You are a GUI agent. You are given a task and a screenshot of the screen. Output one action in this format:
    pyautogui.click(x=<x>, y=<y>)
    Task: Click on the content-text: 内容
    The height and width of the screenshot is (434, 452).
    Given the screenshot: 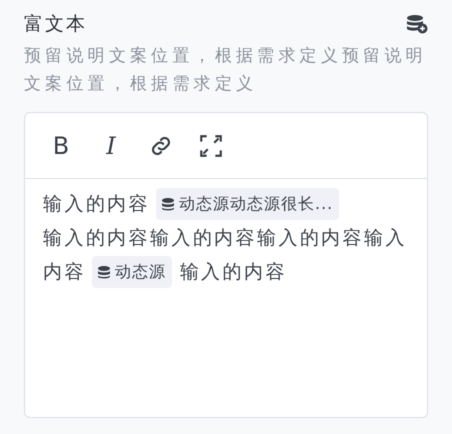 What is the action you would take?
    pyautogui.click(x=64, y=272)
    